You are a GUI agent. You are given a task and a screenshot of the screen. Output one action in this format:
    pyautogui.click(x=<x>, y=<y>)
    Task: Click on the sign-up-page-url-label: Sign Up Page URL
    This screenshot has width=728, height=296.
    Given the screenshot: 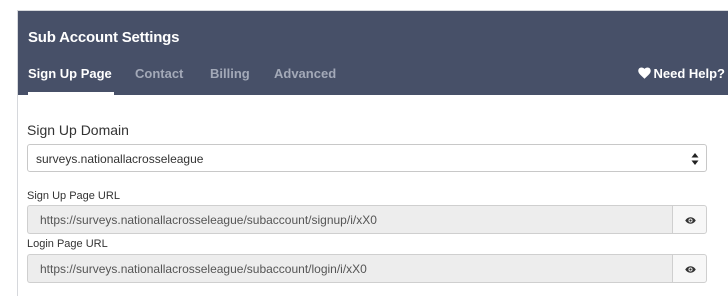 What is the action you would take?
    pyautogui.click(x=73, y=196)
    